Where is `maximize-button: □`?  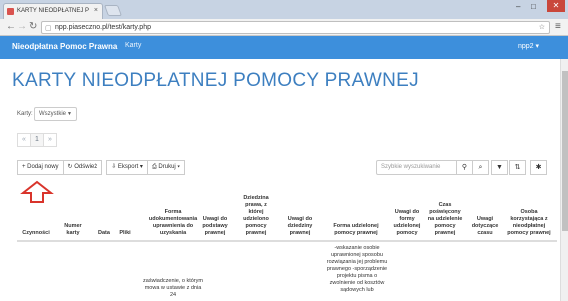
maximize-button: □ is located at coordinates (533, 6).